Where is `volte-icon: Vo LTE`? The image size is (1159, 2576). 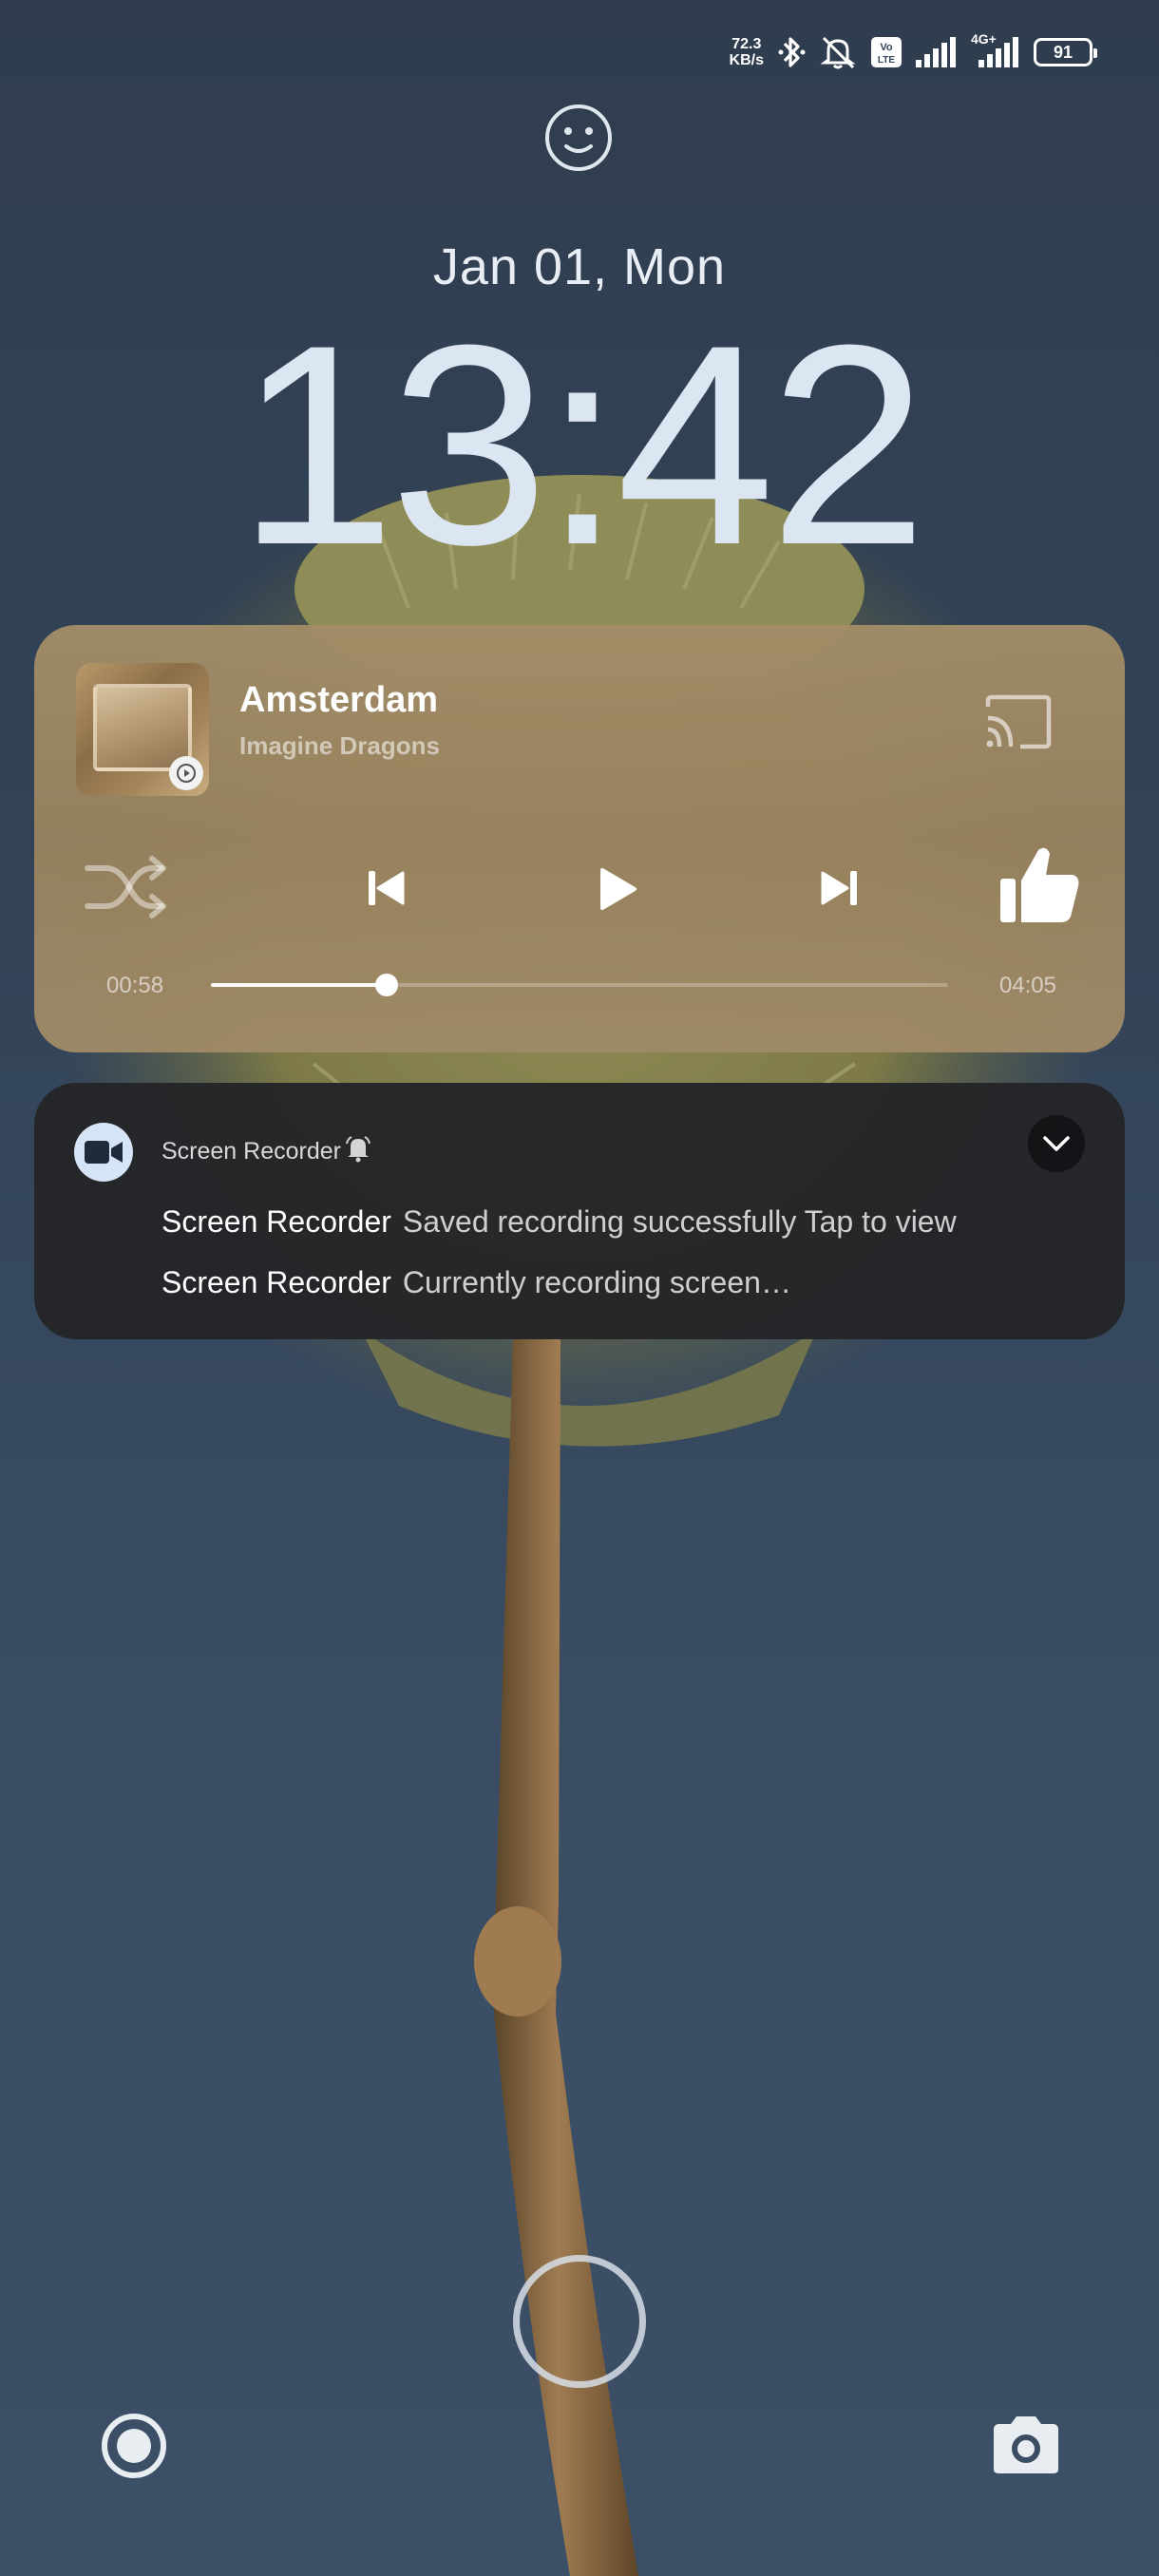
volte-icon: Vo LTE is located at coordinates (886, 52).